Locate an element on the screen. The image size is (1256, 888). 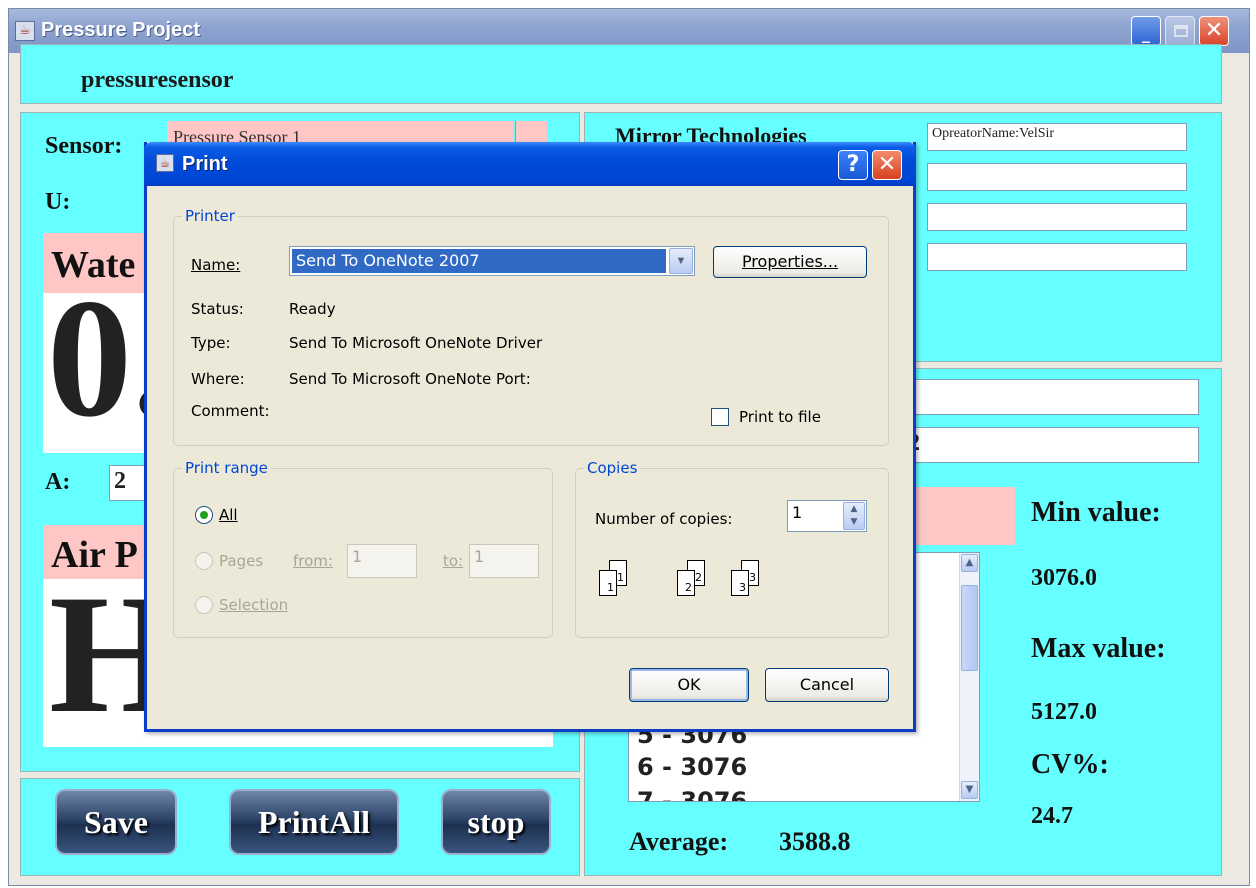
close-window-button: ✕ is located at coordinates (1214, 31).